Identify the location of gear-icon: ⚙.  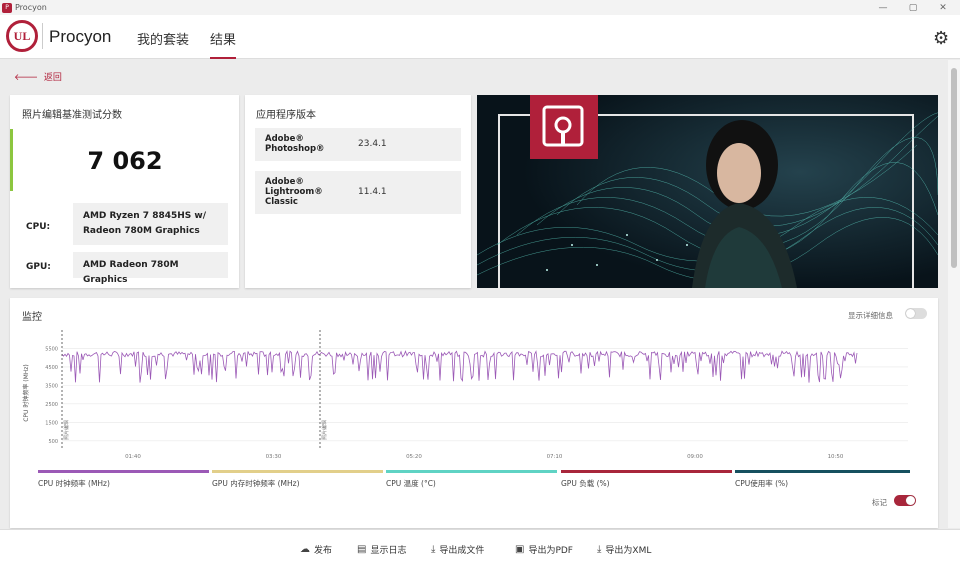
(941, 38).